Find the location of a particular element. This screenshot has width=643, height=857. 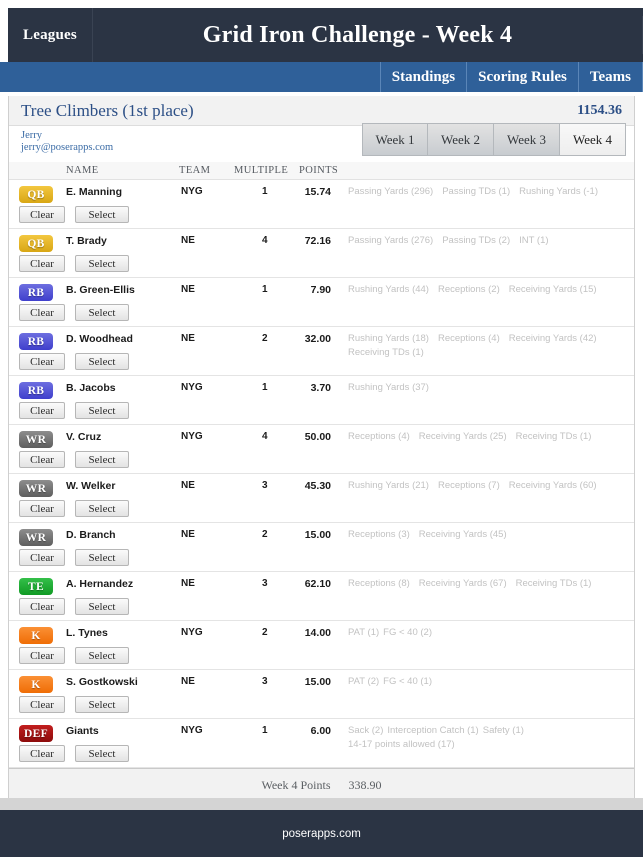

position-label: WR is located at coordinates (36, 439).